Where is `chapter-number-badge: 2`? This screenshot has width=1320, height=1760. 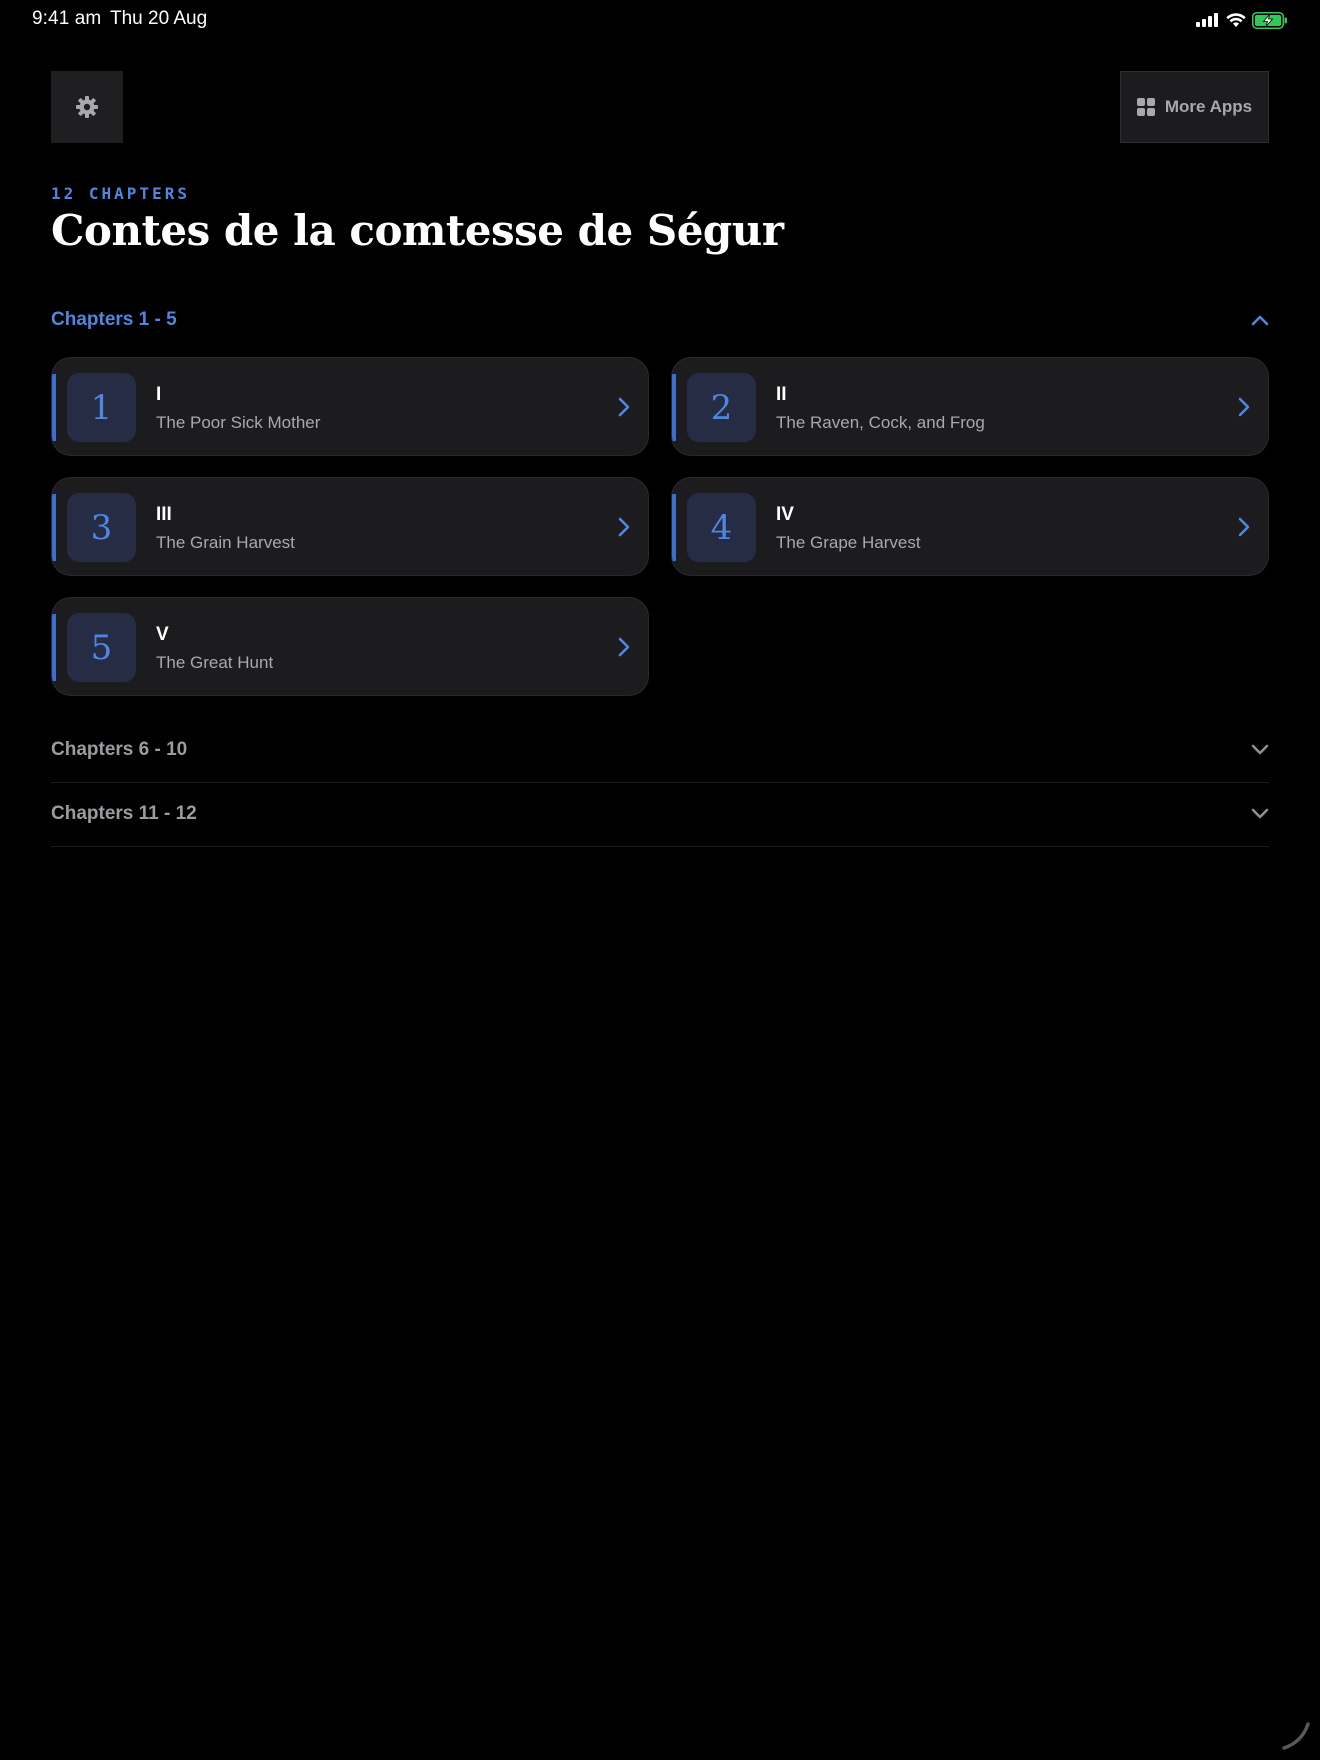
chapter-number-badge: 2 is located at coordinates (721, 407).